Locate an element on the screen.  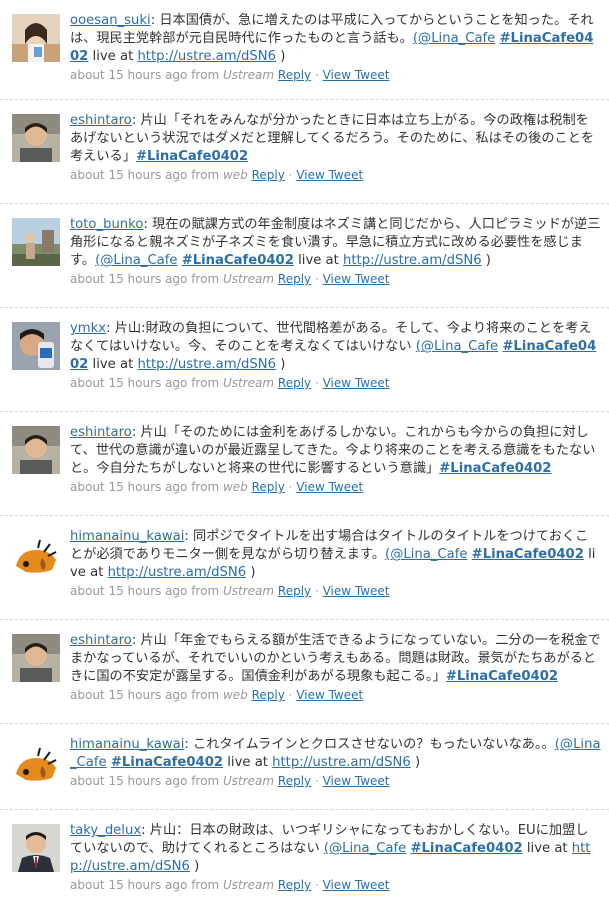
username-link: ooesan_suki is located at coordinates (110, 20).